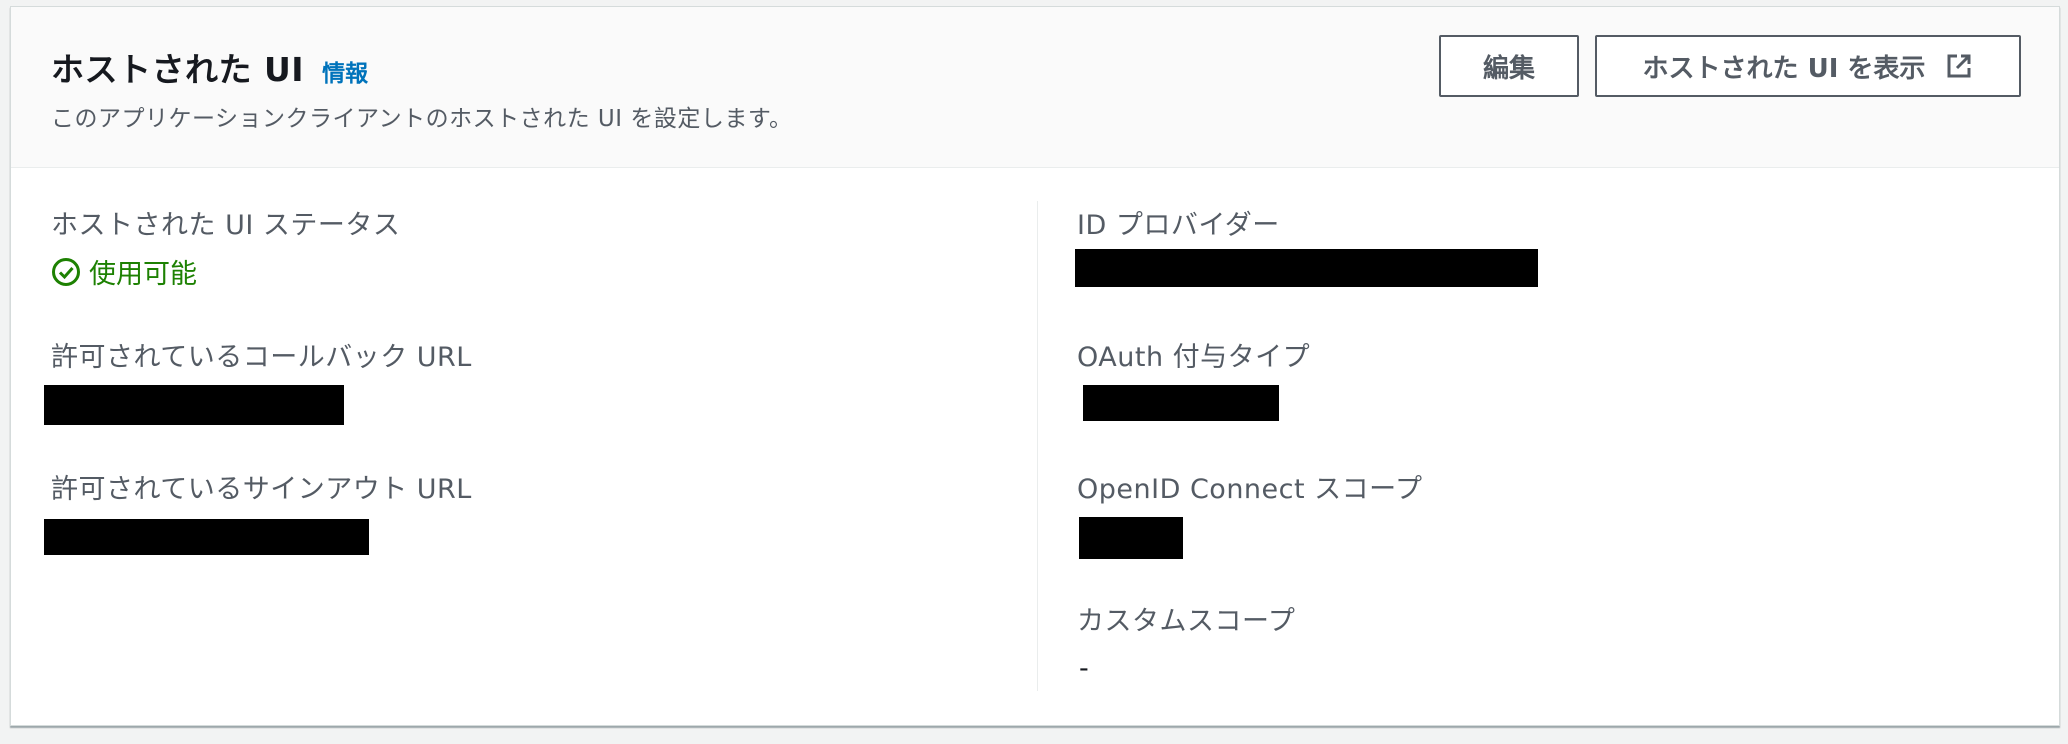 Image resolution: width=2068 pixels, height=744 pixels. I want to click on edit-button-label: 編集, so click(1508, 68).